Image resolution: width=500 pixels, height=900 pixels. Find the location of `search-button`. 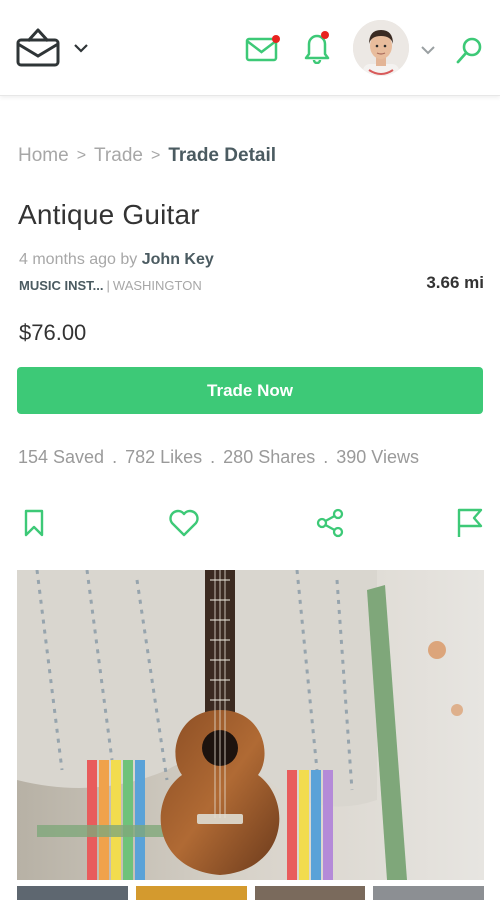

search-button is located at coordinates (469, 51).